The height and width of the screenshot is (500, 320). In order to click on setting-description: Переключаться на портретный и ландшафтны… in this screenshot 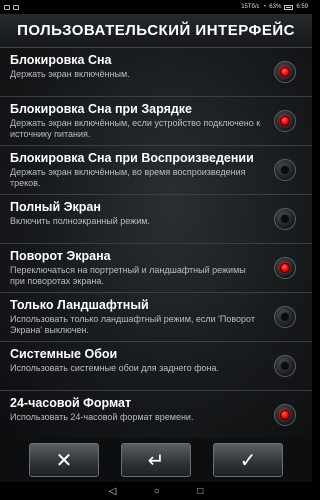, I will do `click(128, 275)`.